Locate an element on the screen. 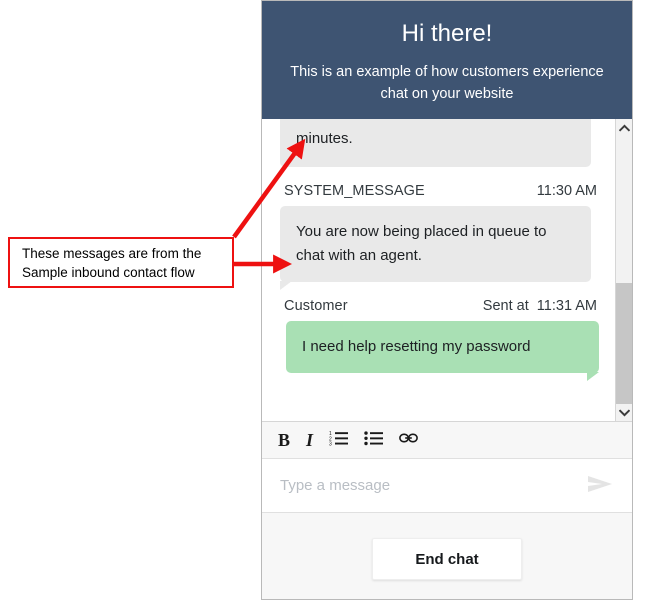 The image size is (650, 600). ordered-list-icon: 1 2 3 is located at coordinates (339, 440).